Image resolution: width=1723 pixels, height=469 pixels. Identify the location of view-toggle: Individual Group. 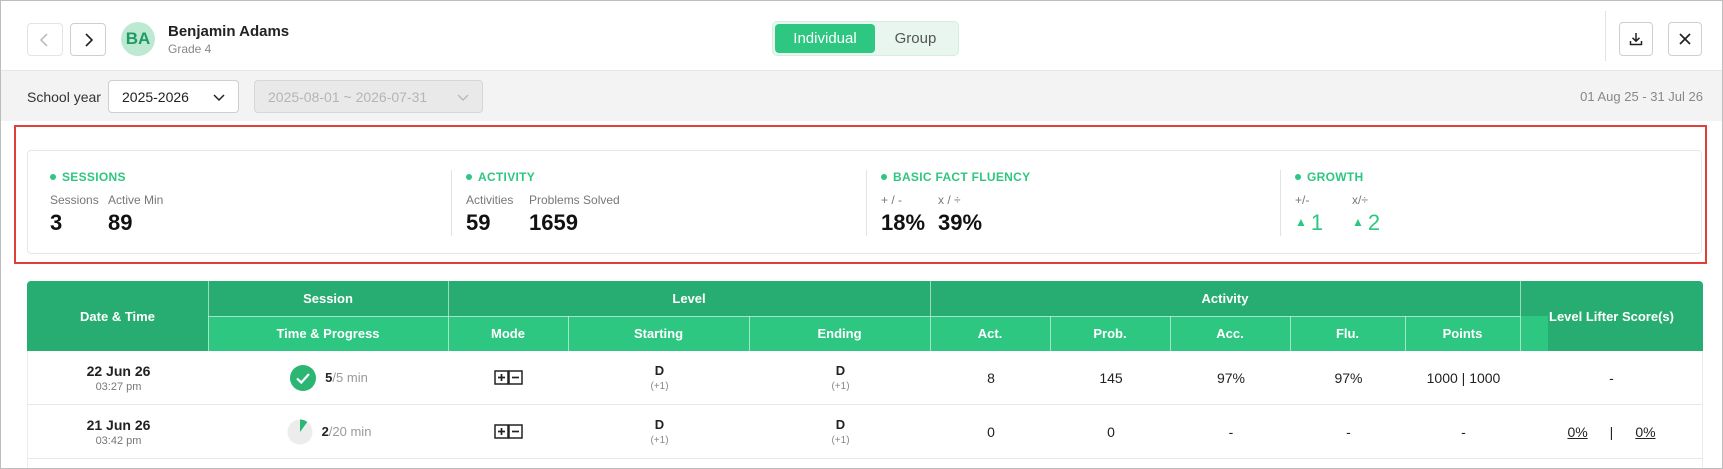
(865, 38).